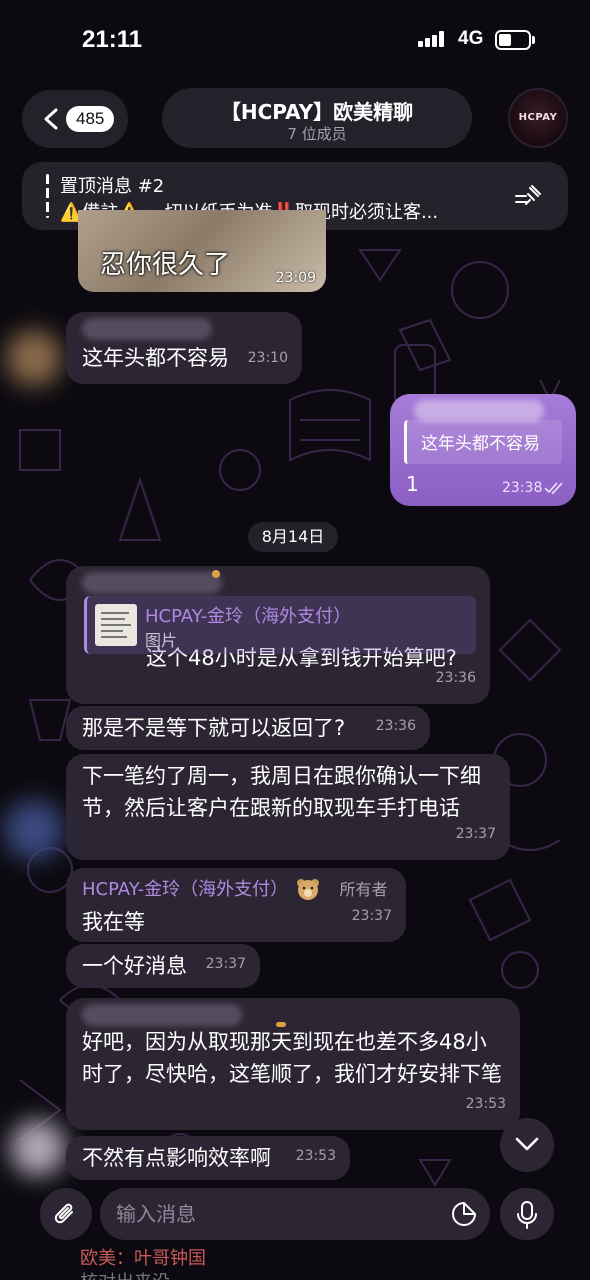  I want to click on quote-thumbnail, so click(116, 625).